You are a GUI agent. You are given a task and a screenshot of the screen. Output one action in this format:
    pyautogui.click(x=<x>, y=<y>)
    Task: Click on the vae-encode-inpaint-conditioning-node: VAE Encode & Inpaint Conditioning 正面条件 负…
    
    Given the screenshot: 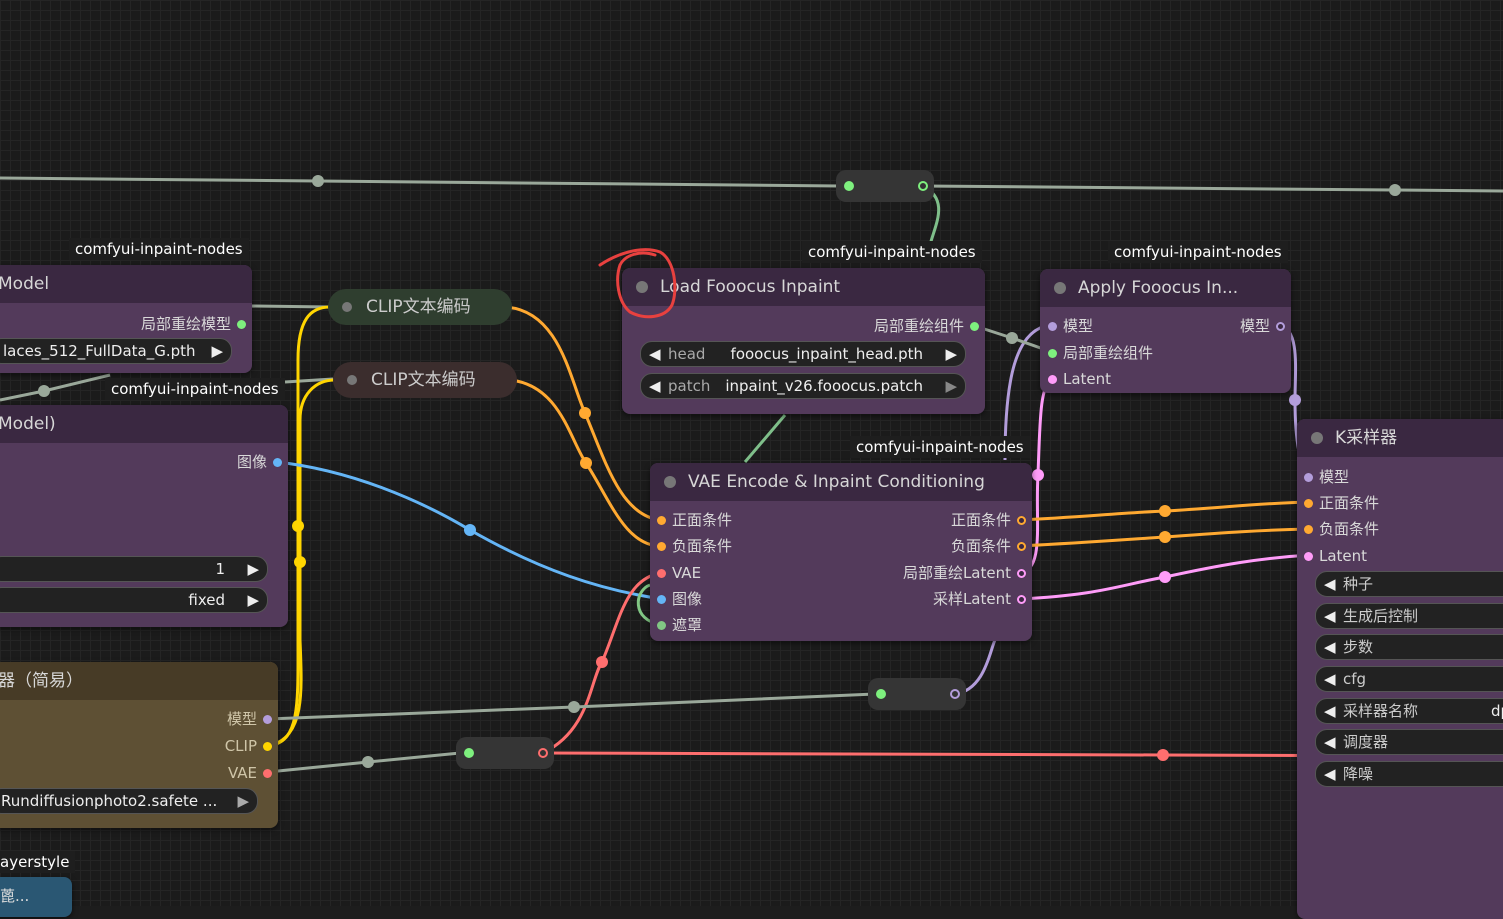 What is the action you would take?
    pyautogui.click(x=841, y=552)
    